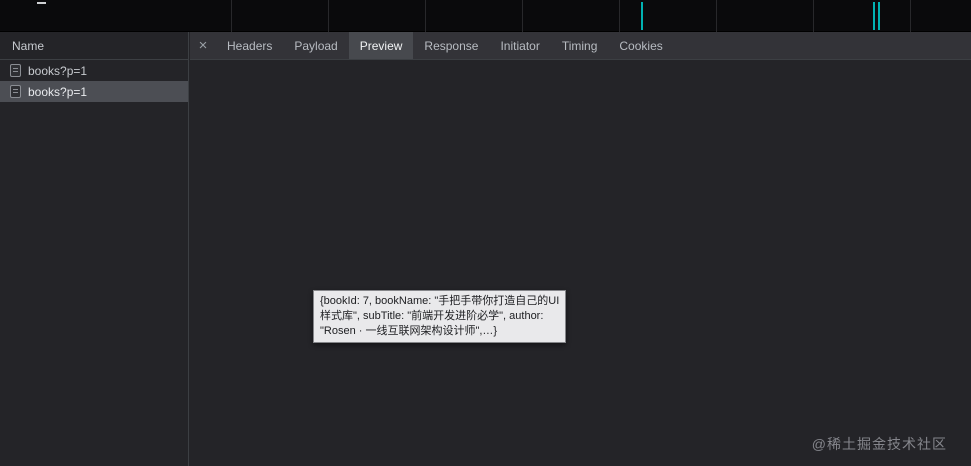  What do you see at coordinates (432, 316) in the screenshot?
I see `tooltip-line: 样式库", subTitle: "前端开发进阶必学", author:` at bounding box center [432, 316].